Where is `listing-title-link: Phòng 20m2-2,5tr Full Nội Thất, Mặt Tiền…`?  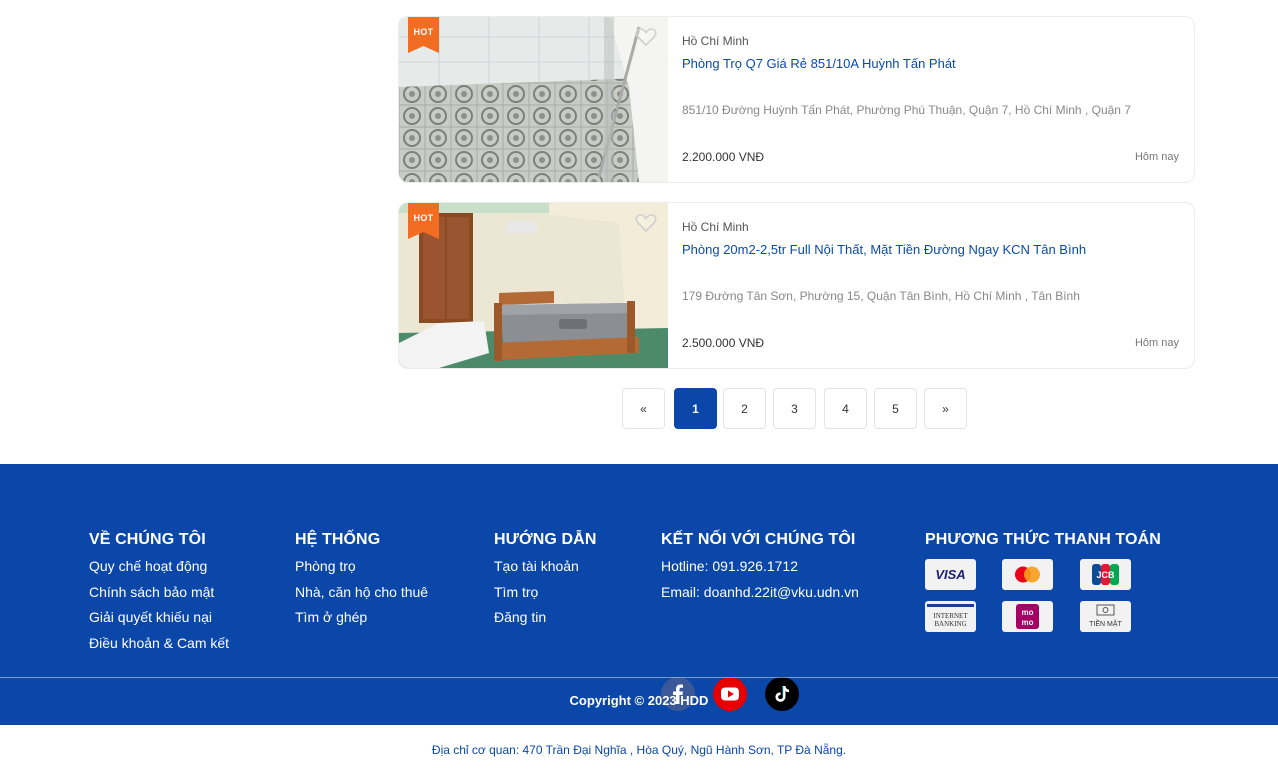 listing-title-link: Phòng 20m2-2,5tr Full Nội Thất, Mặt Tiền… is located at coordinates (884, 249).